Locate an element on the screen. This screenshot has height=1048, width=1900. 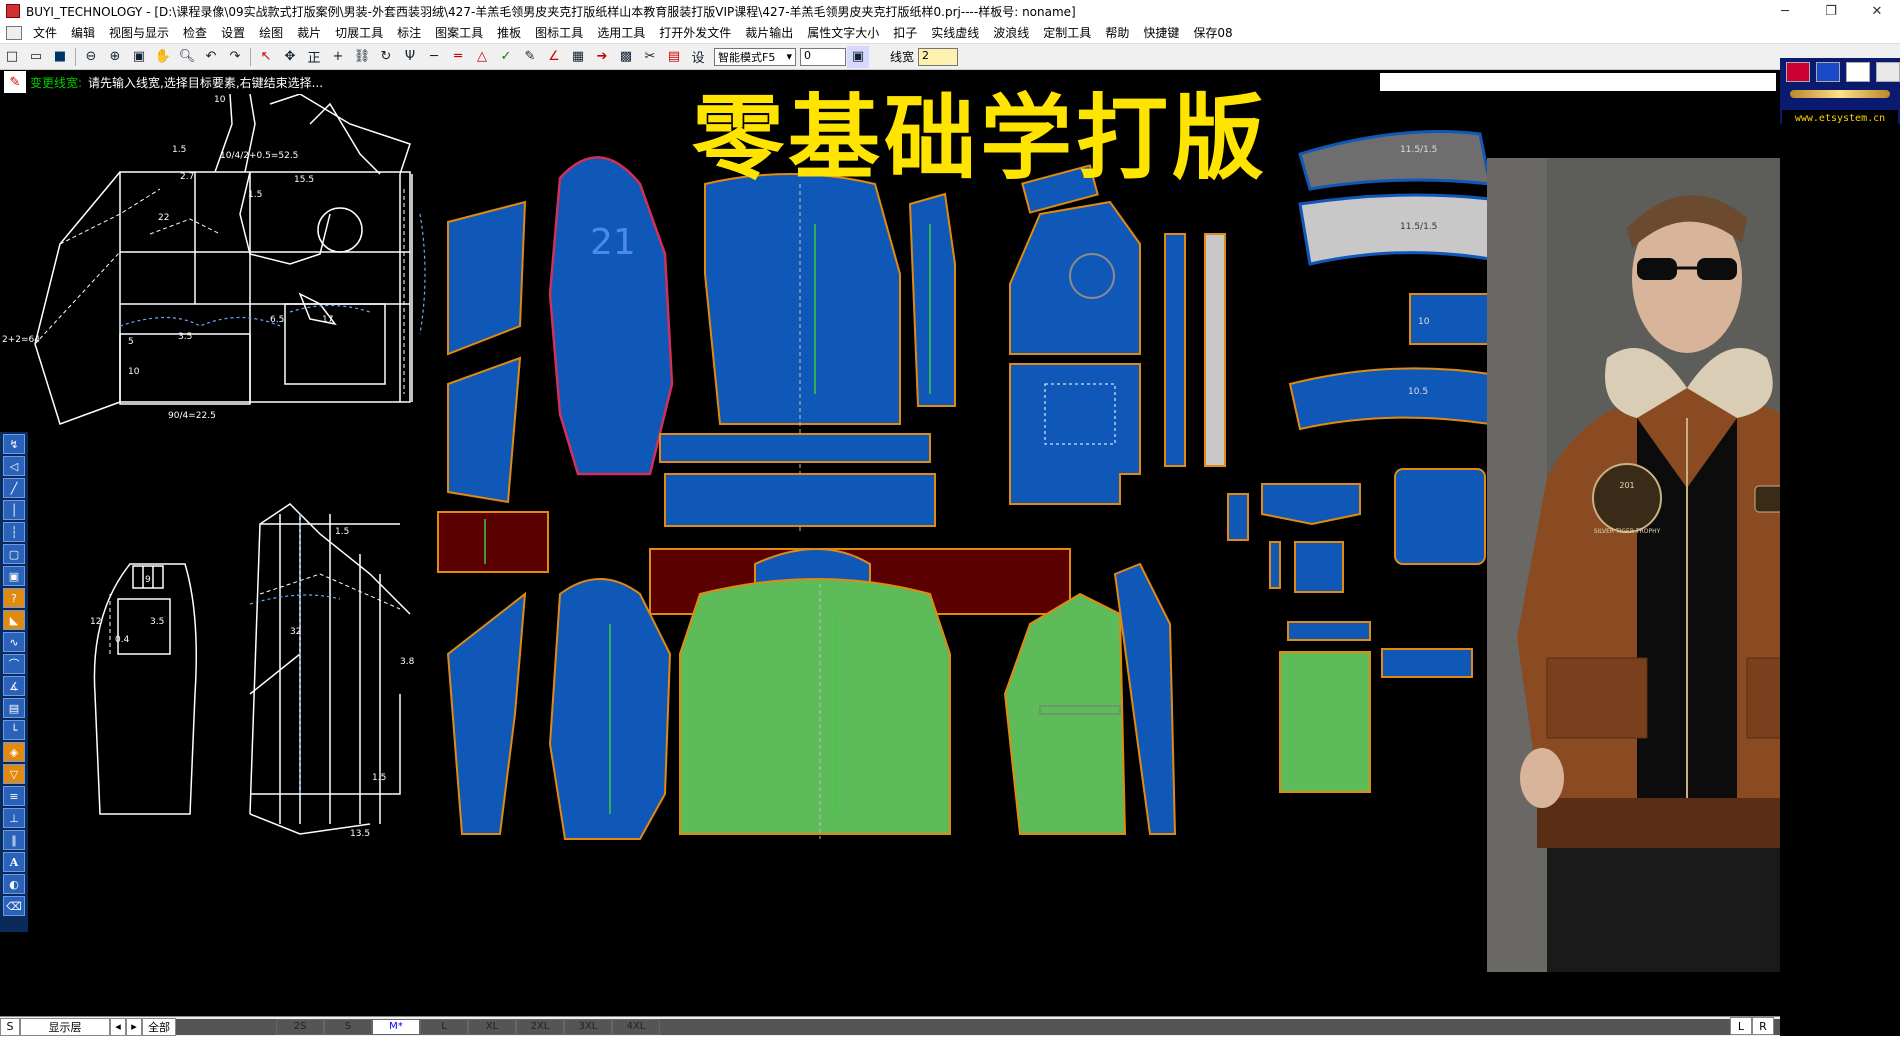
size-3xl: 3XL is located at coordinates (588, 1026).